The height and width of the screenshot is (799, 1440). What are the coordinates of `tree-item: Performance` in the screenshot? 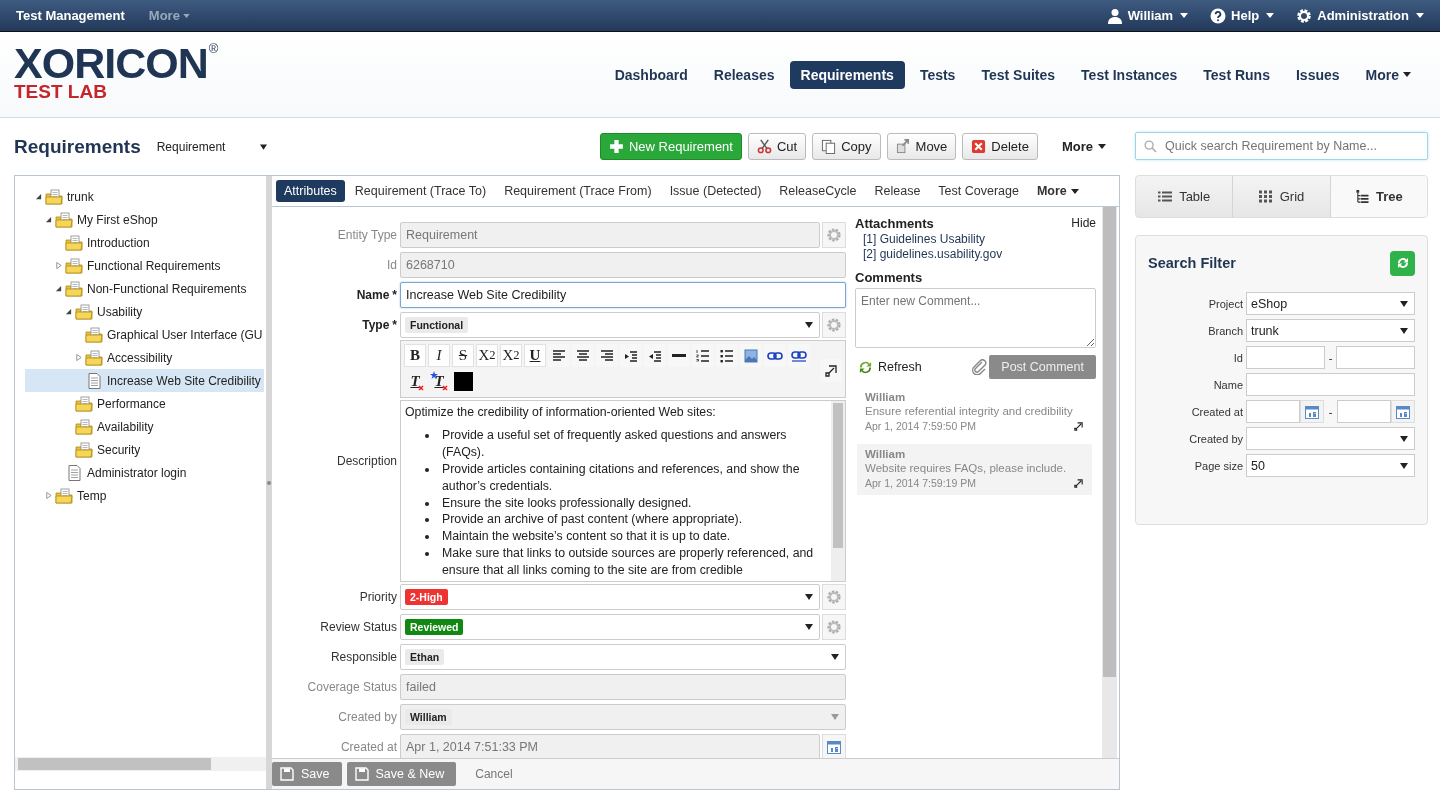 It's located at (144, 403).